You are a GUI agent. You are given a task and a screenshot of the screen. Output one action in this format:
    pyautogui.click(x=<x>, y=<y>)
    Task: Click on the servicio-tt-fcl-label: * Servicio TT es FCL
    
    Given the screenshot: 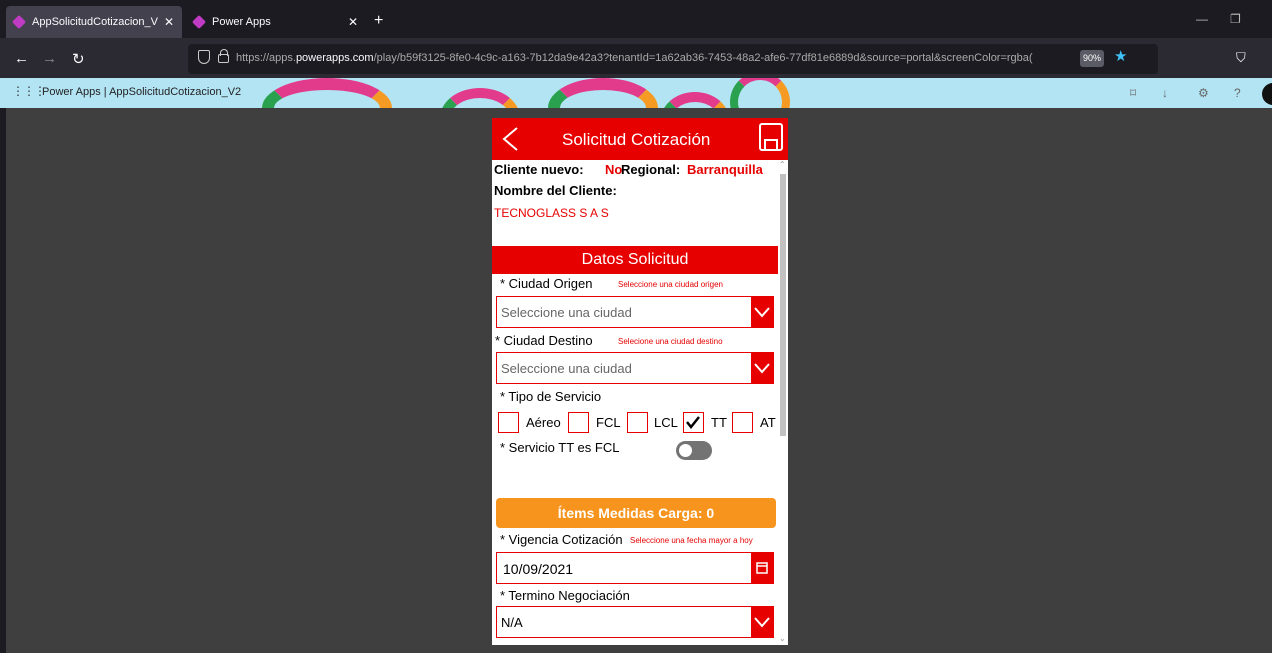 What is the action you would take?
    pyautogui.click(x=560, y=447)
    